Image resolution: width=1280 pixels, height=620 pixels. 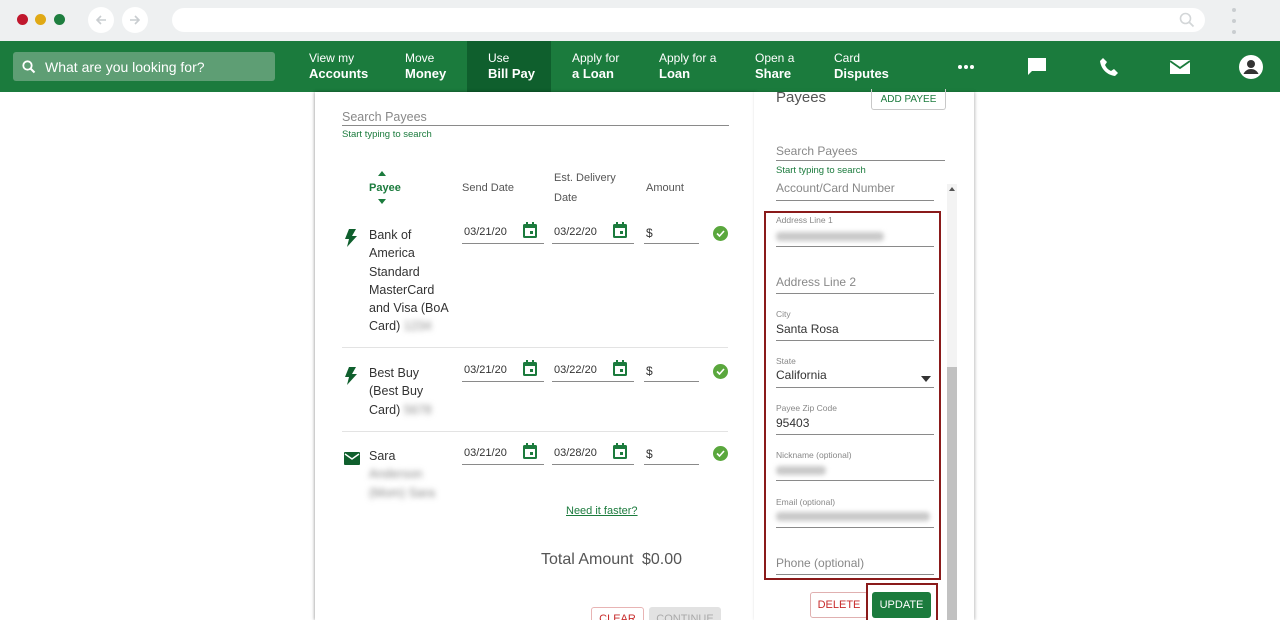 What do you see at coordinates (488, 188) in the screenshot?
I see `column-header-send-date: Send Date` at bounding box center [488, 188].